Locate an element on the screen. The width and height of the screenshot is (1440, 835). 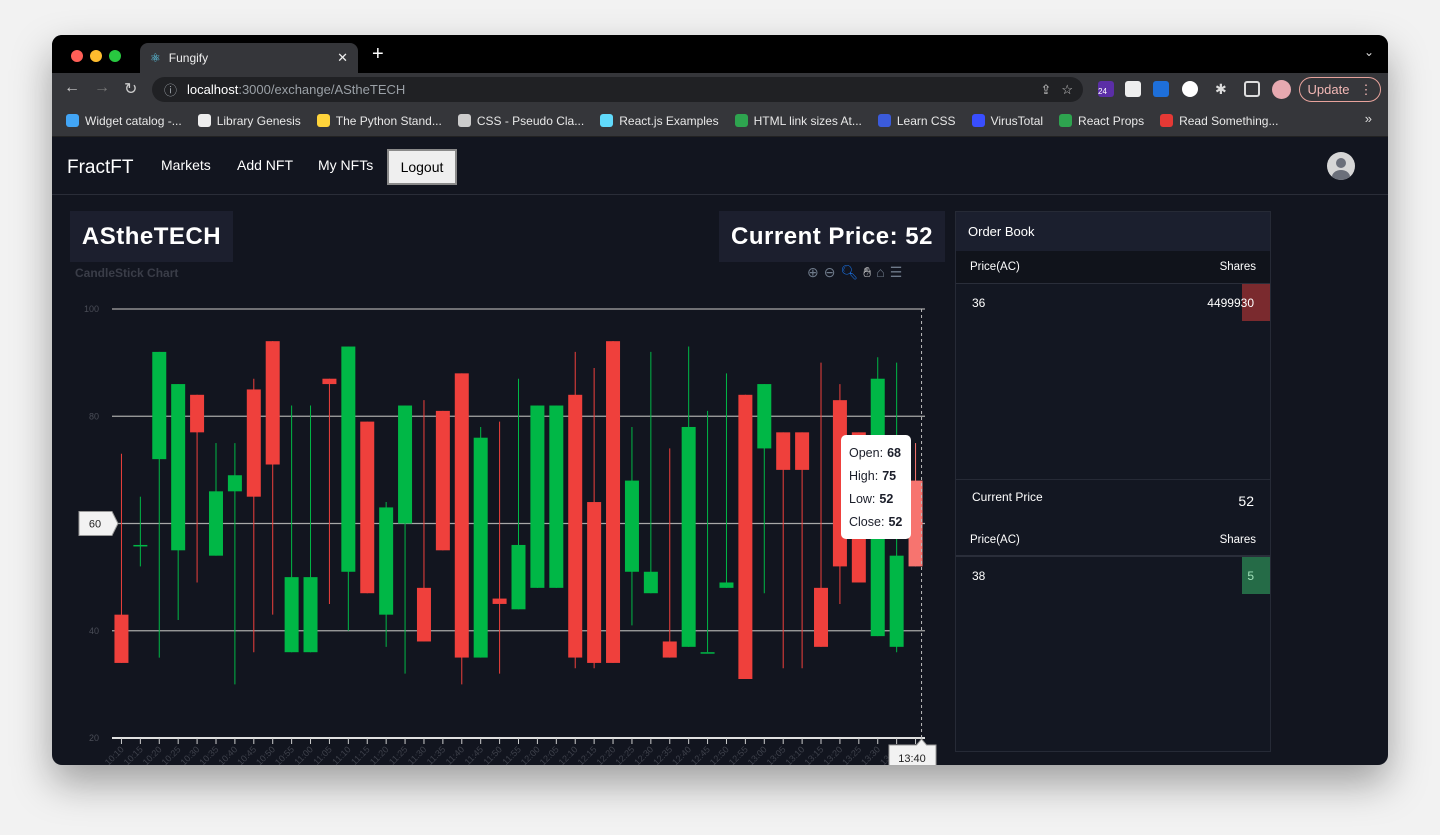
more-bookmarks-icon: » is located at coordinates (1368, 118).